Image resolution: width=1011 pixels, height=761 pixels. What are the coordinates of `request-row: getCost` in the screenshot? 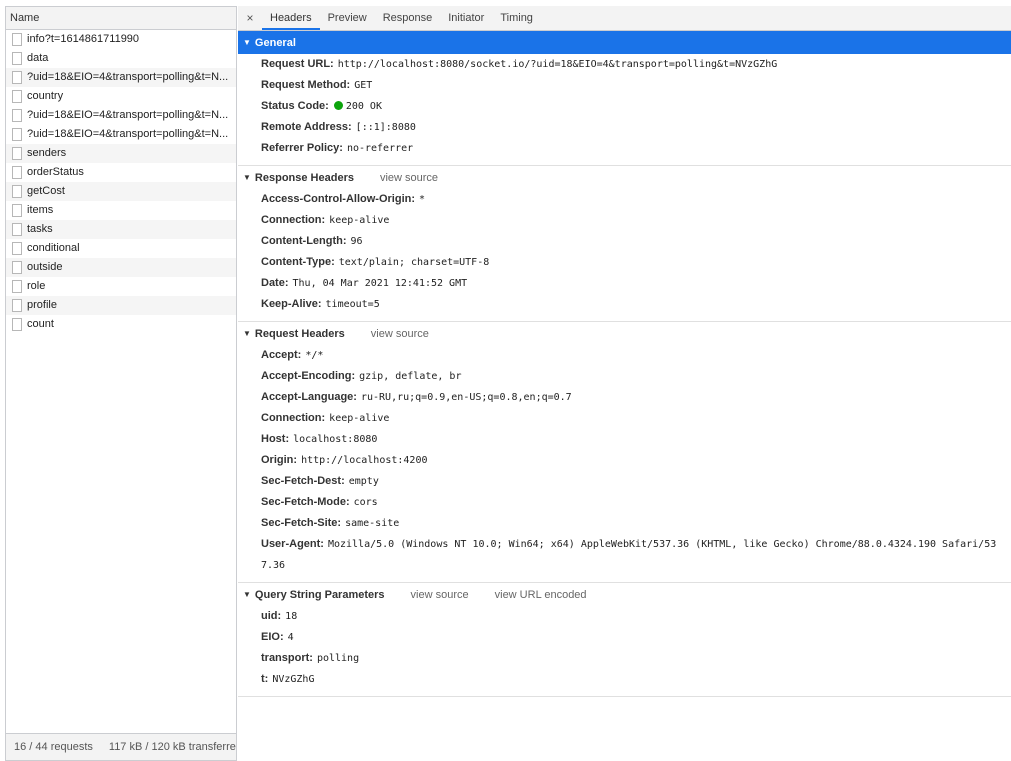 It's located at (121, 191).